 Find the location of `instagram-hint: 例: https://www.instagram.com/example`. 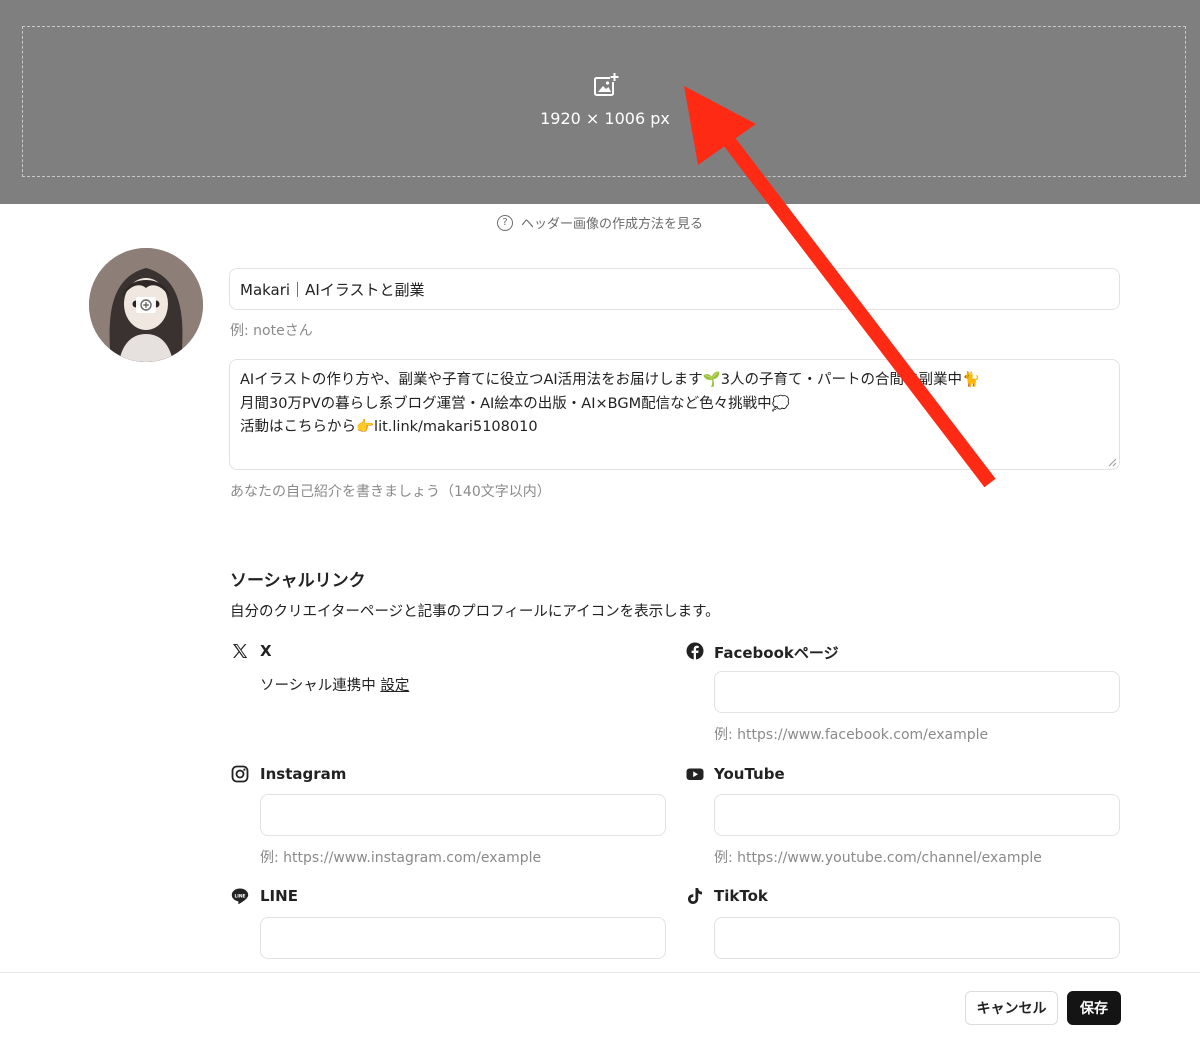

instagram-hint: 例: https://www.instagram.com/example is located at coordinates (401, 858).